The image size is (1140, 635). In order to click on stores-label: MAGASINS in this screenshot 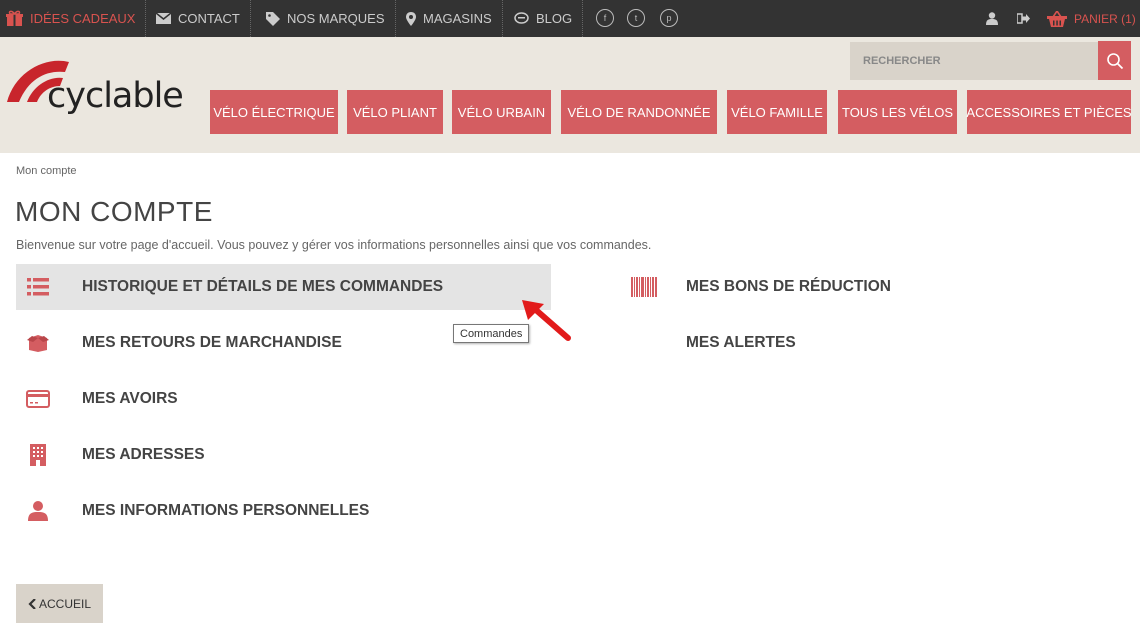, I will do `click(457, 18)`.